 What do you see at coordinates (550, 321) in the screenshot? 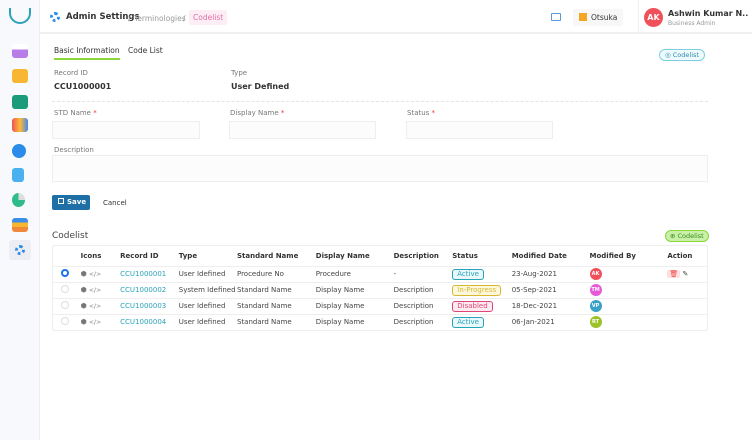
I see `modified-date-cell: 06-Jan-2021` at bounding box center [550, 321].